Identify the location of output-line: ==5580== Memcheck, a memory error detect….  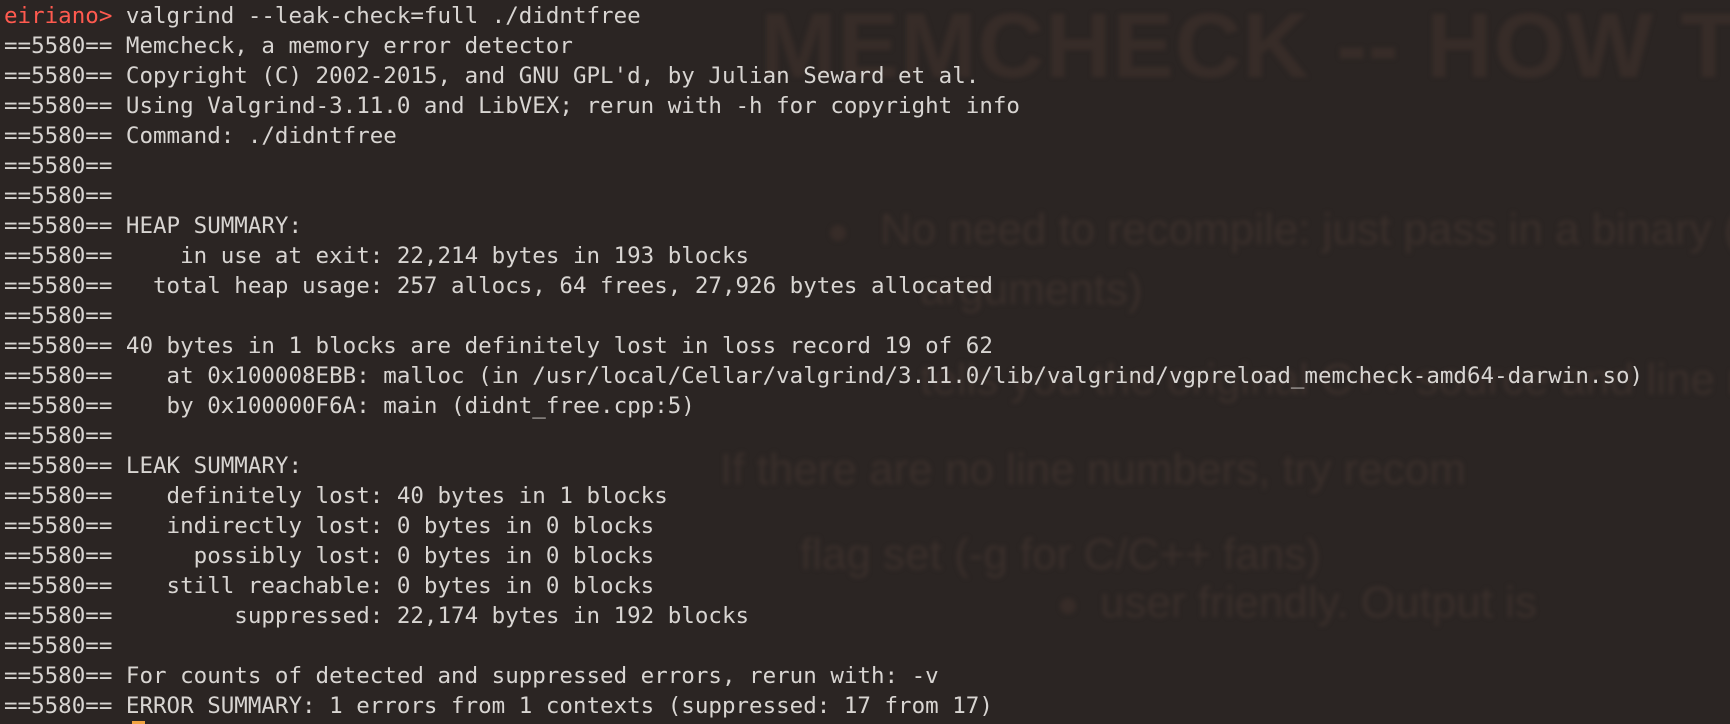
(288, 46).